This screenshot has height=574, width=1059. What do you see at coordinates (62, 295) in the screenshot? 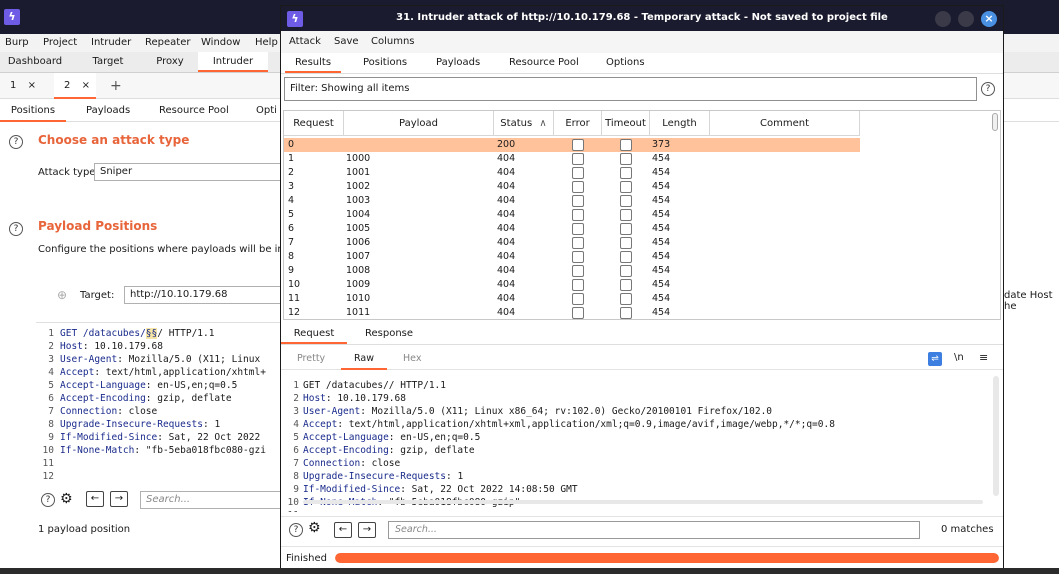
I see `crosshair-icon: ⊕` at bounding box center [62, 295].